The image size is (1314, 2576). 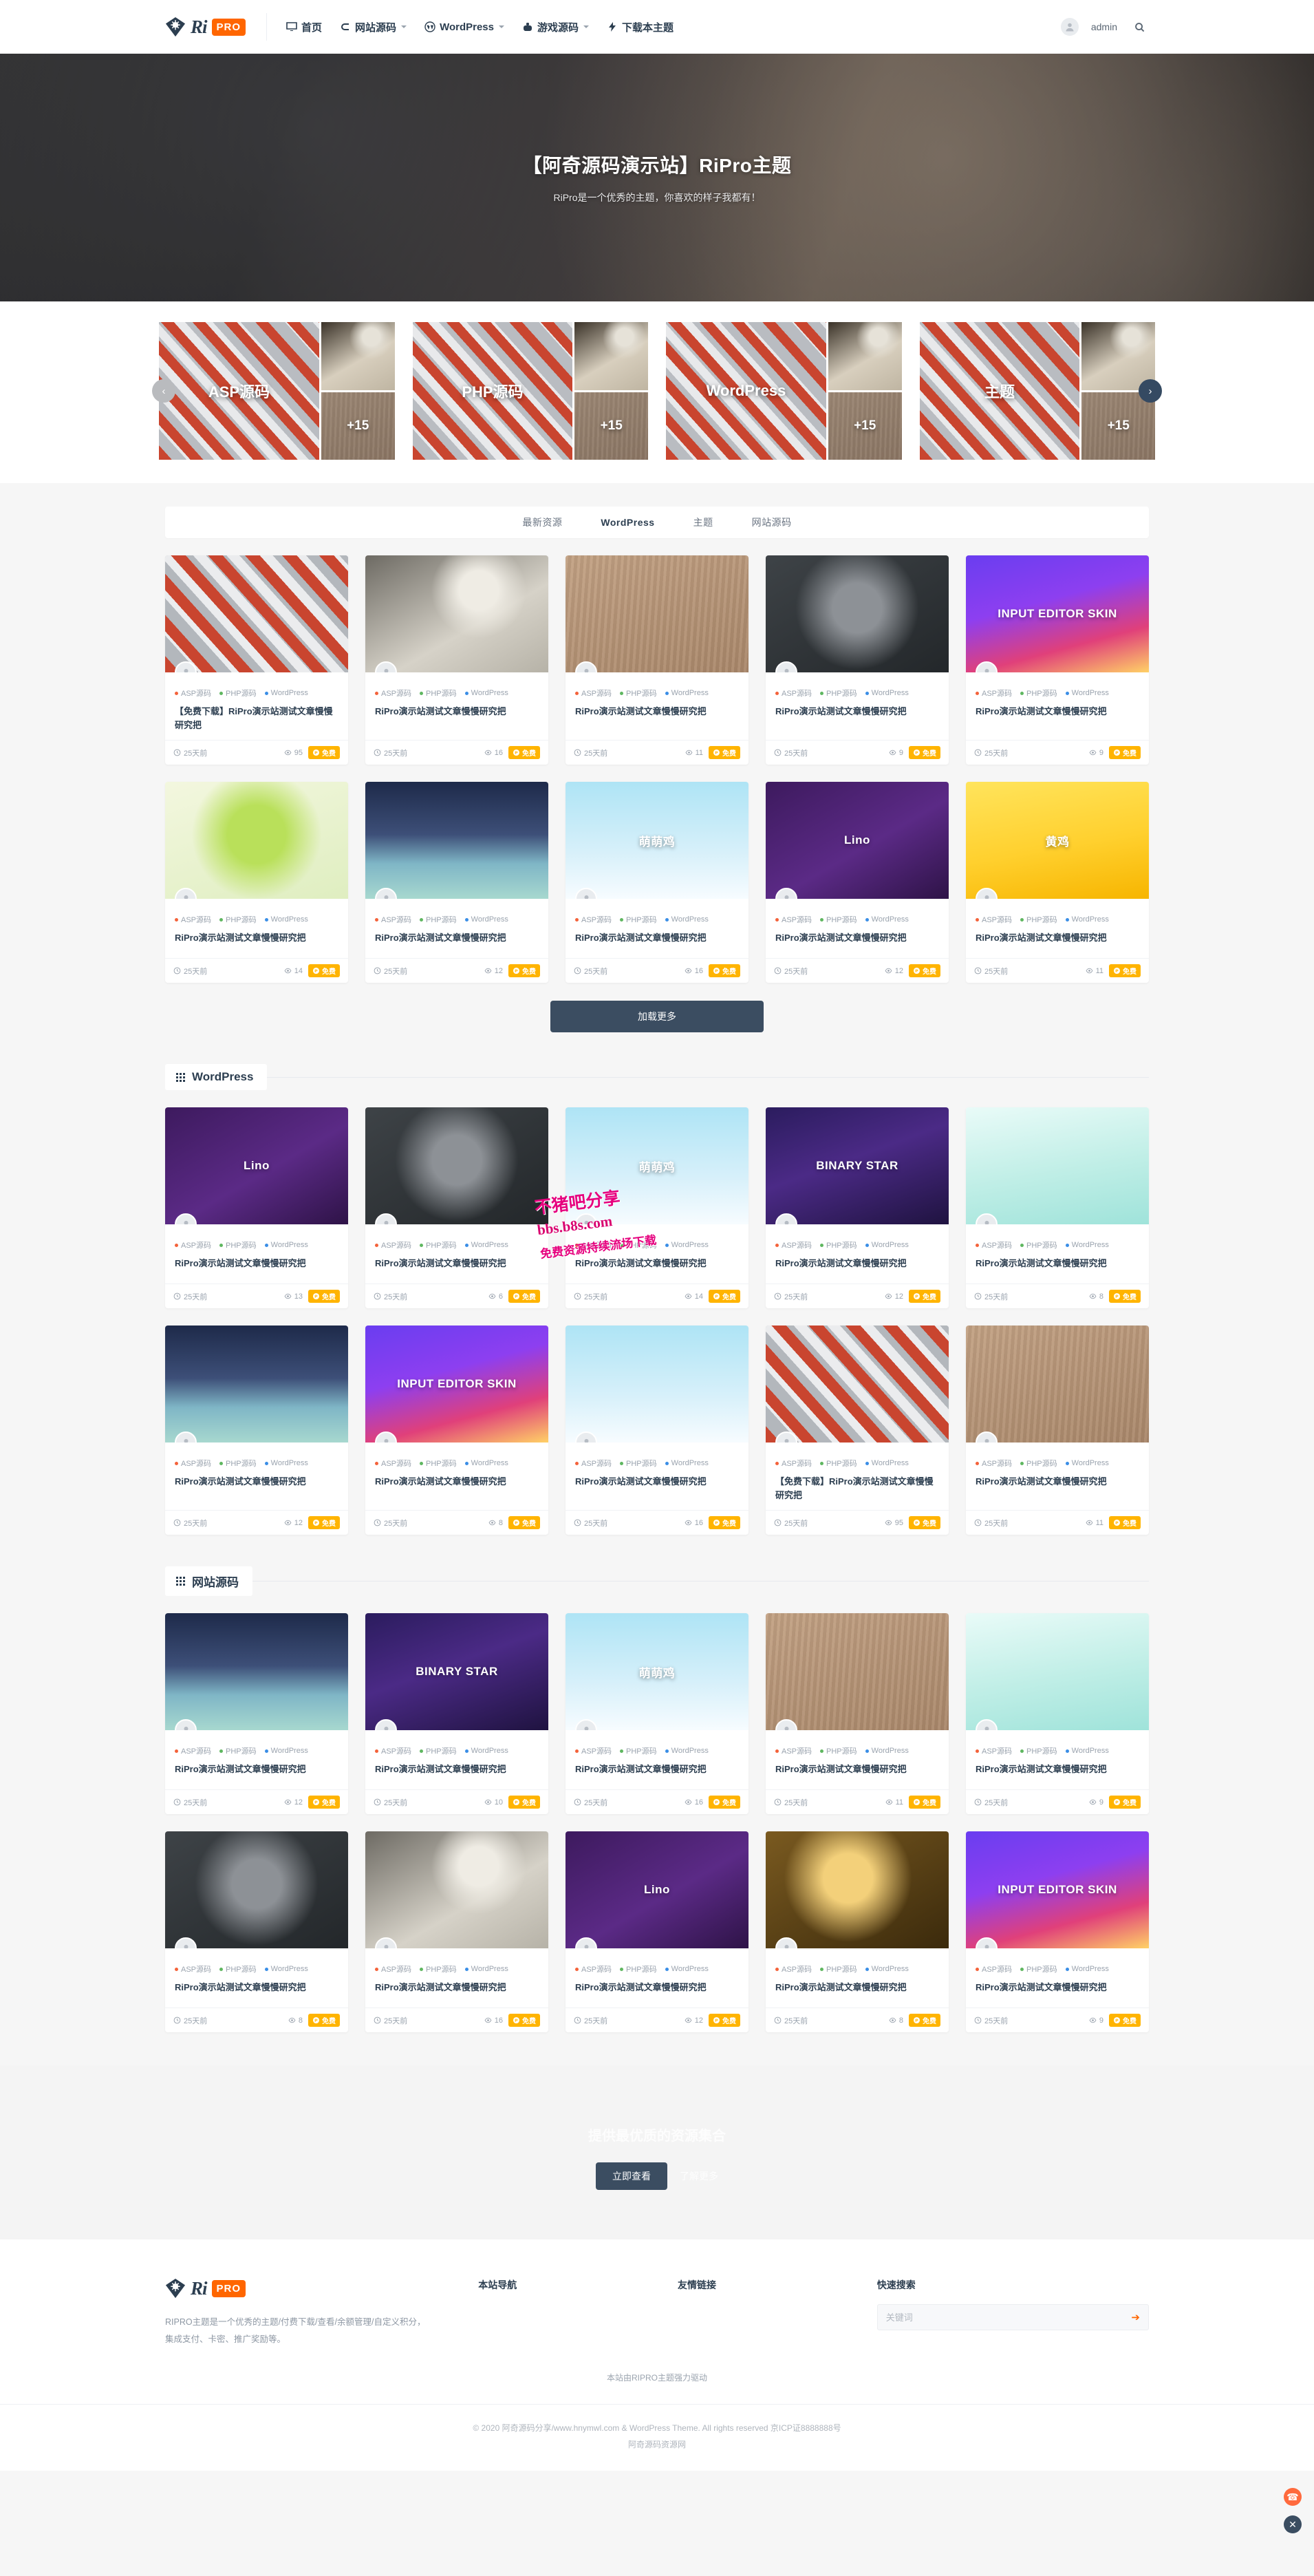 What do you see at coordinates (784, 391) in the screenshot?
I see `category-card-wordpress: WordPress +15` at bounding box center [784, 391].